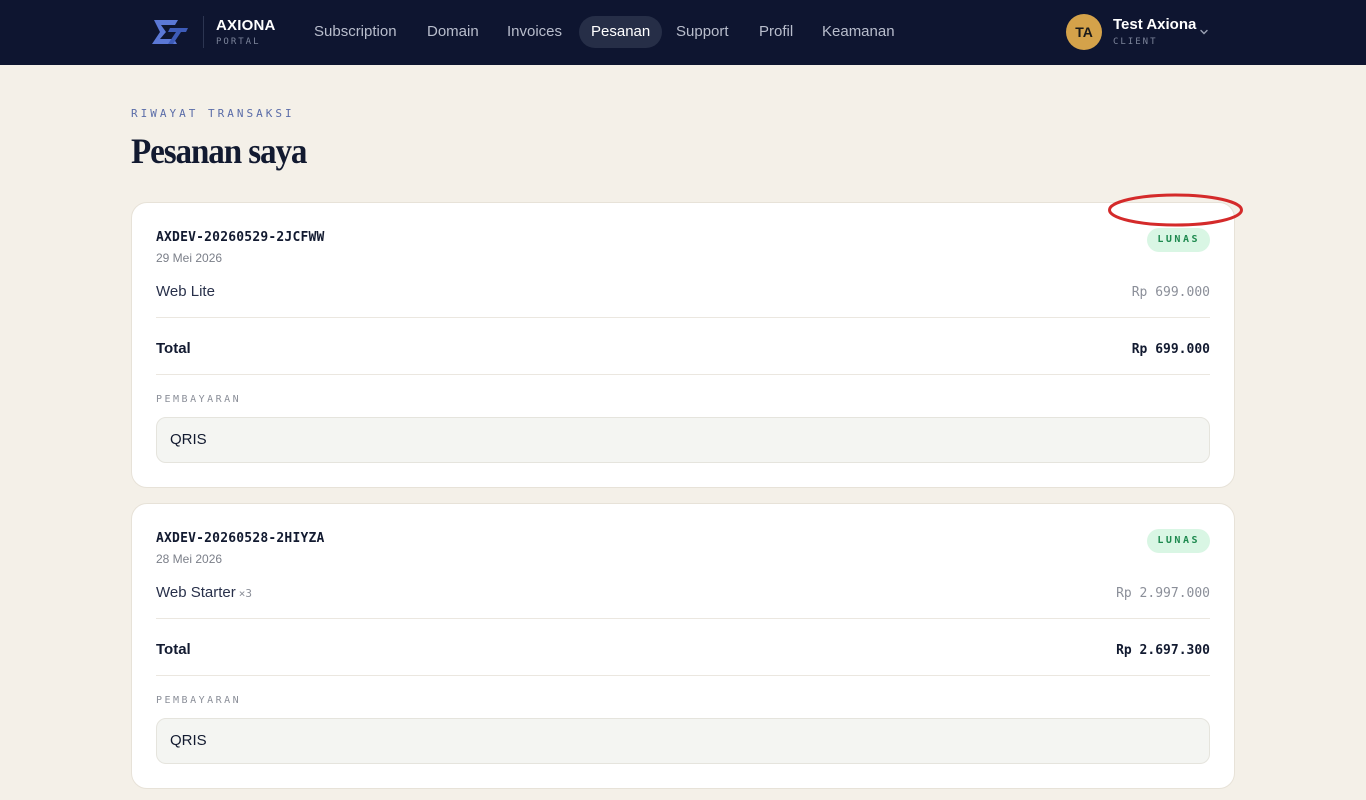 The height and width of the screenshot is (800, 1366). I want to click on user-role: CLIENT, so click(1135, 42).